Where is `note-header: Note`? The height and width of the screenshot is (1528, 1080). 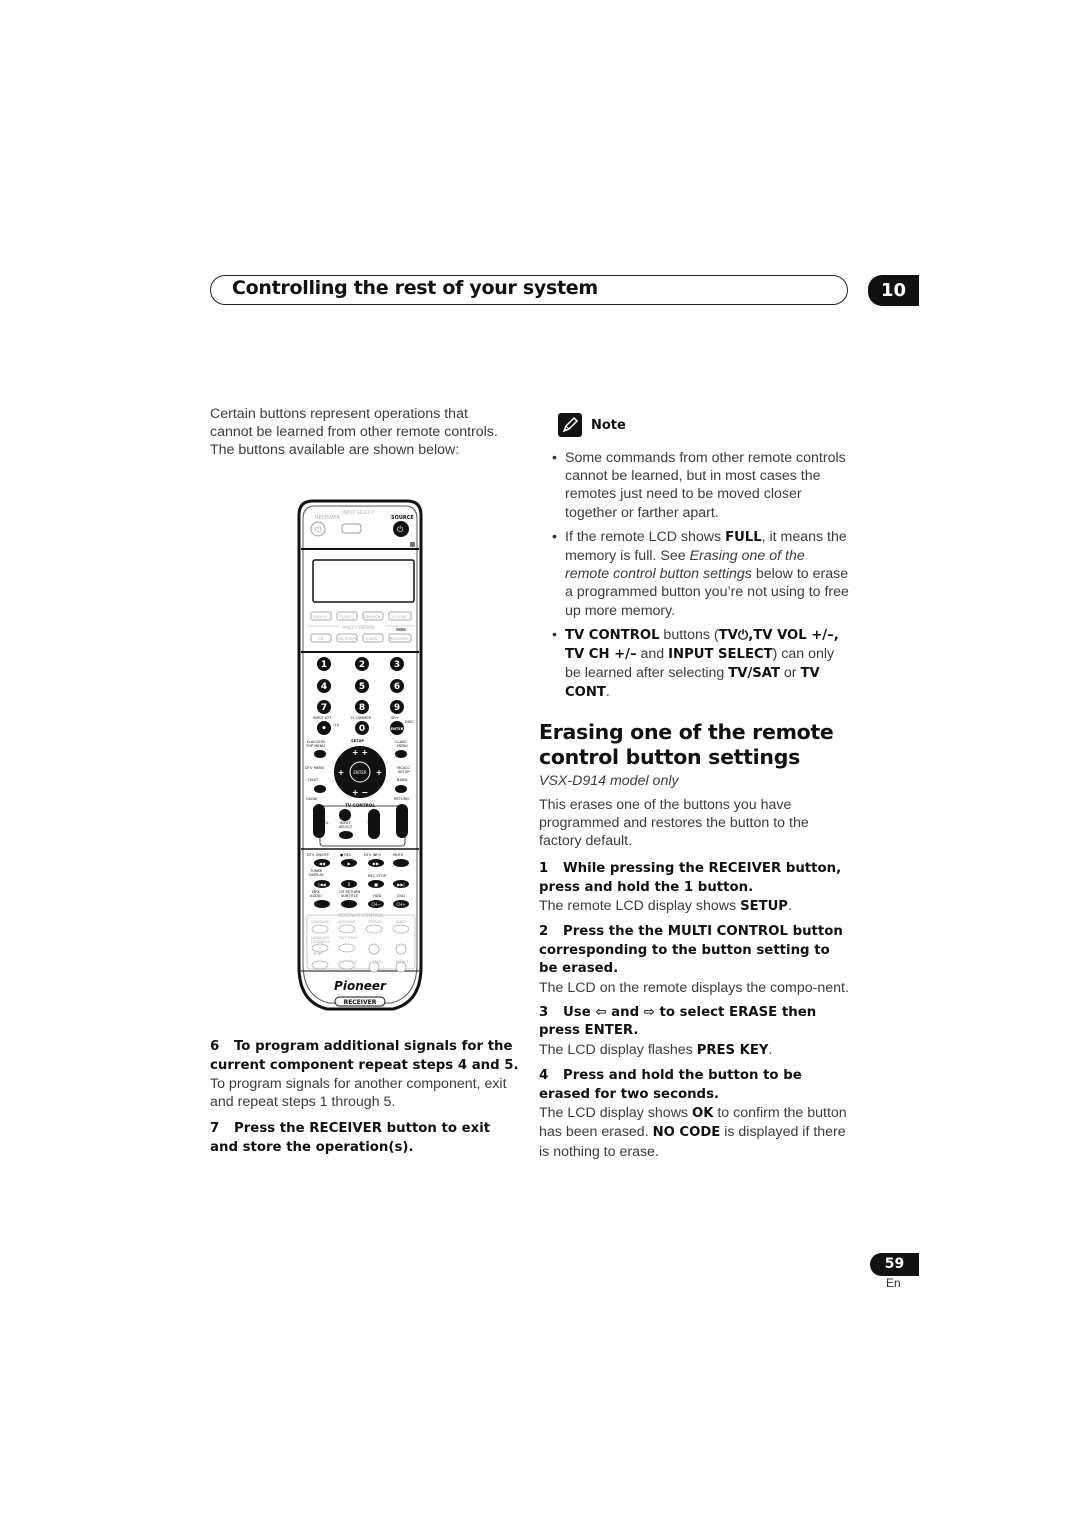
note-header: Note is located at coordinates (592, 425).